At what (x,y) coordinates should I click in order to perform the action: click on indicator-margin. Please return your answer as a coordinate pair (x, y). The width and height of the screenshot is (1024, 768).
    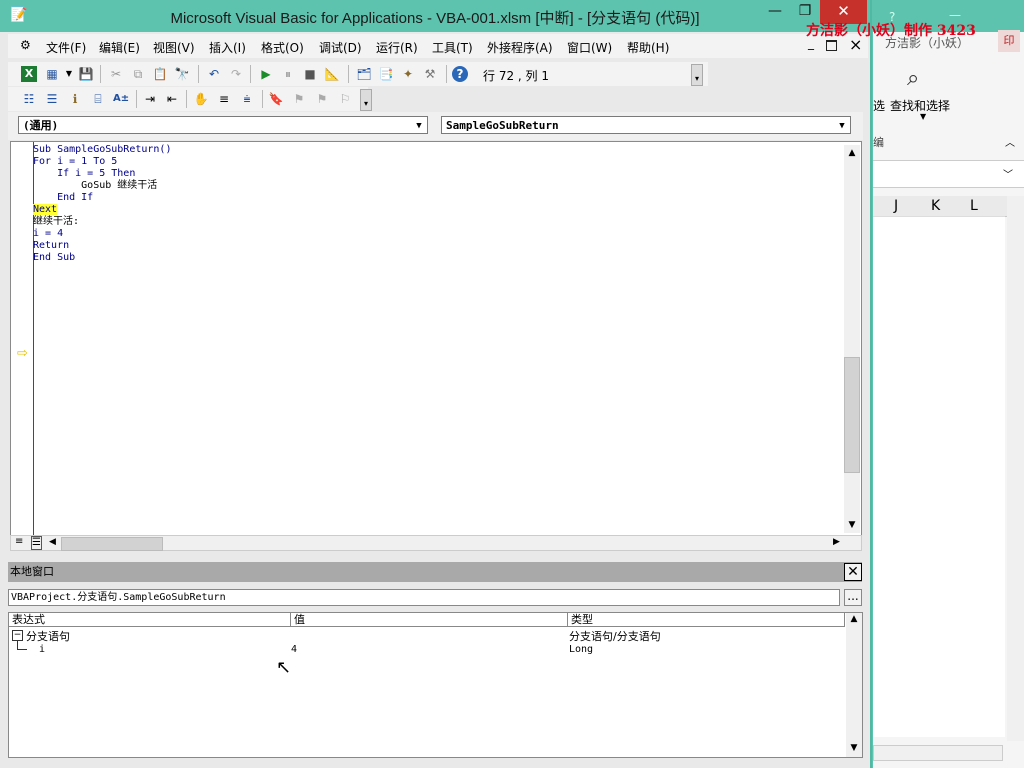
    Looking at the image, I should click on (22, 339).